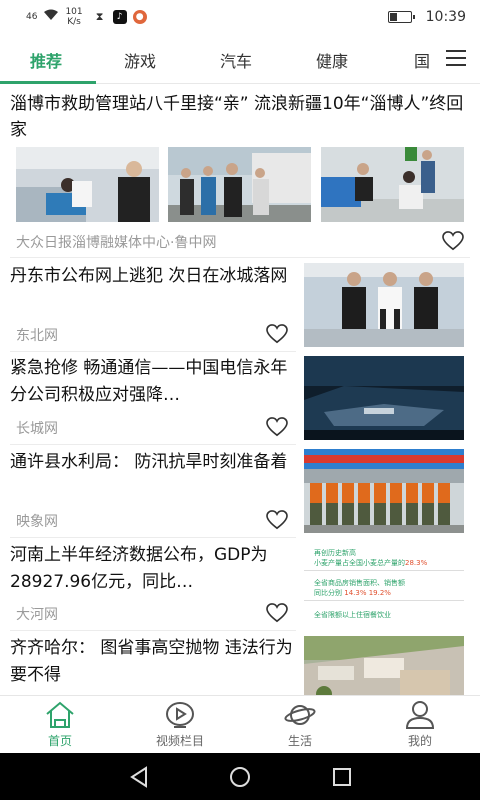 The height and width of the screenshot is (800, 480). I want to click on tab-games: 游戏, so click(140, 60).